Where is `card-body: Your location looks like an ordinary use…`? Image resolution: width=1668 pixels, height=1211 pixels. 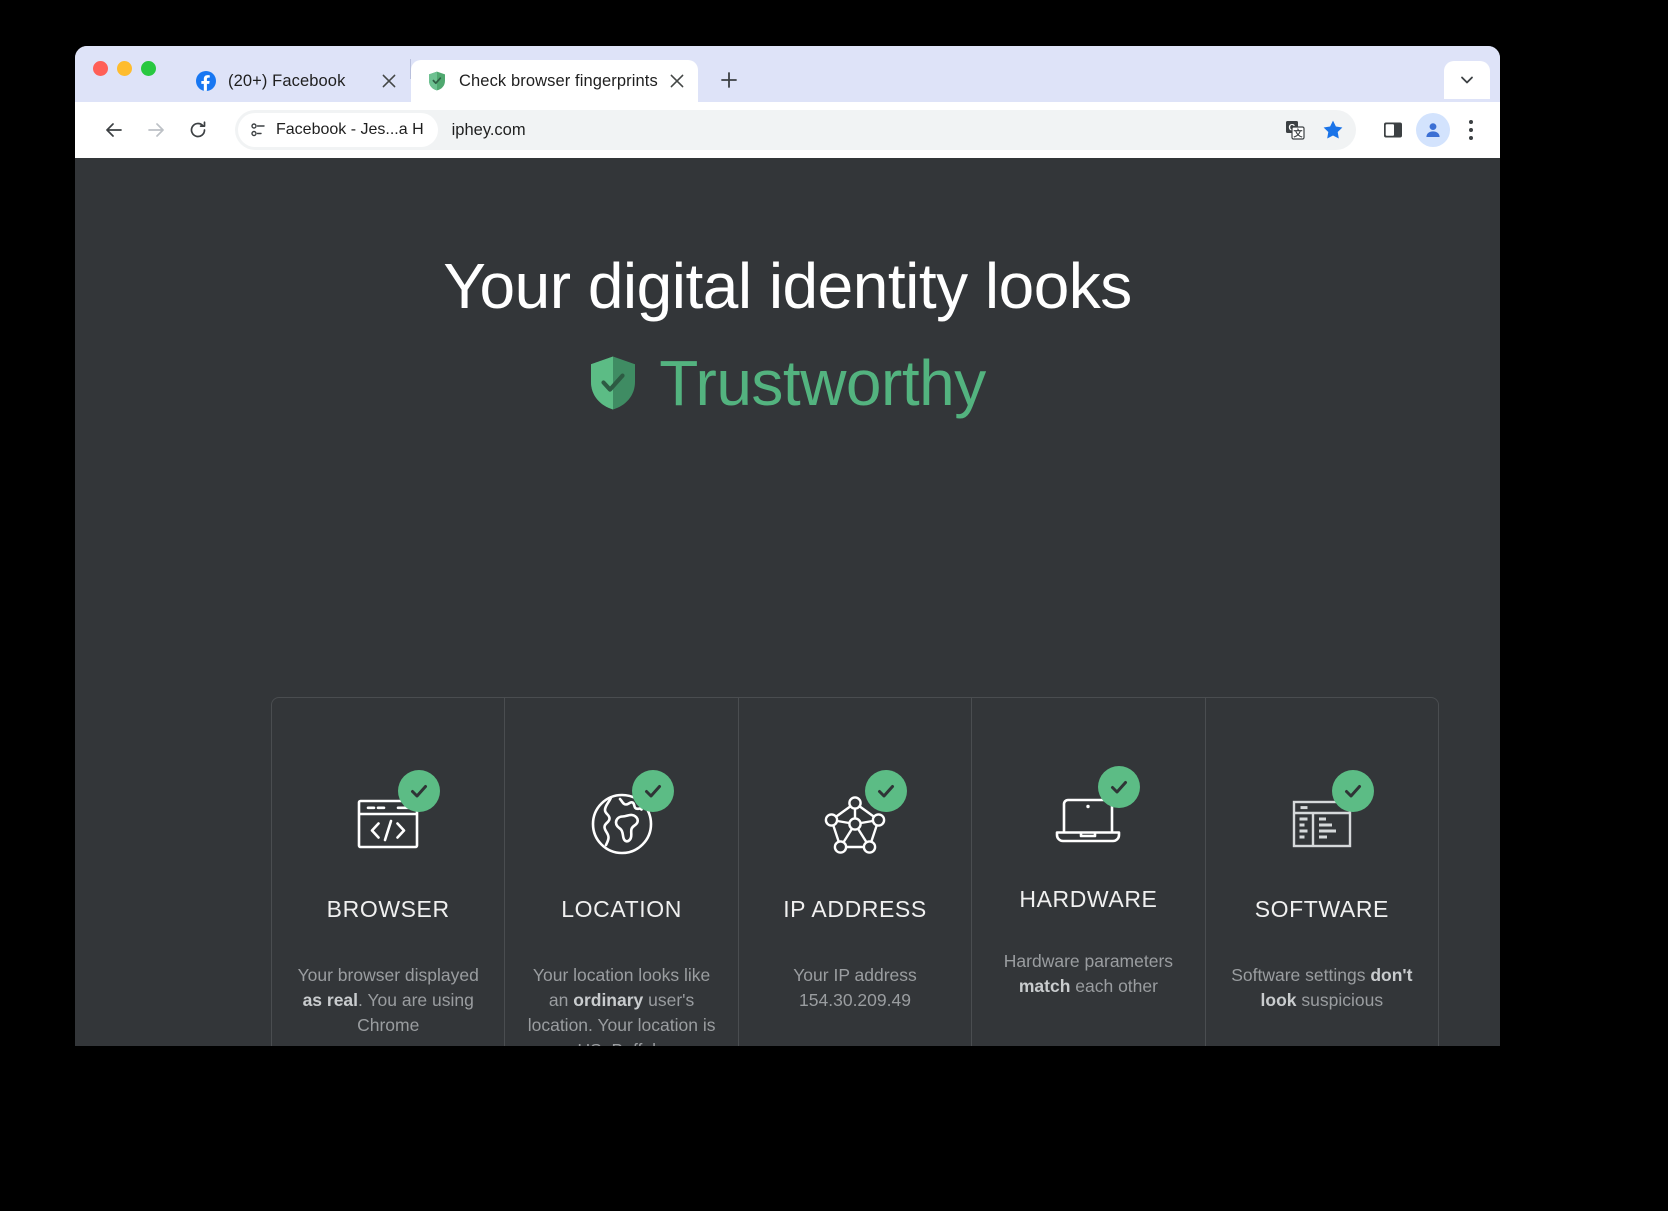
card-body: Your location looks like an ordinary use… is located at coordinates (621, 1005).